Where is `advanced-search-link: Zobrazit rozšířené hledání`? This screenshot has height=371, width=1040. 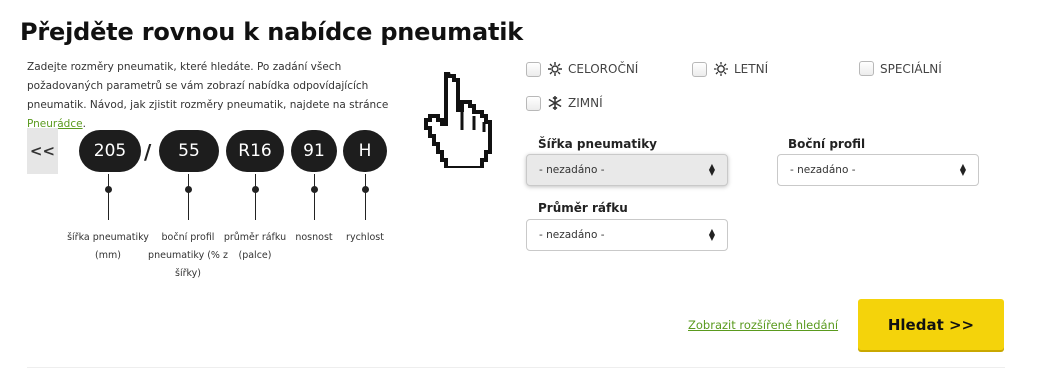 advanced-search-link: Zobrazit rozšířené hledání is located at coordinates (763, 325).